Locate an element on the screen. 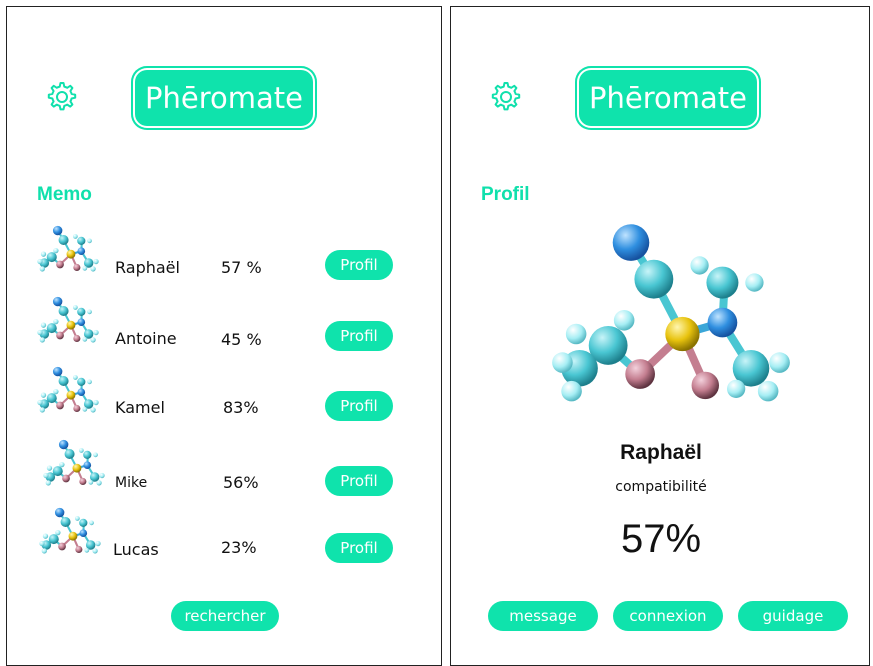 The width and height of the screenshot is (873, 666). compat-percent: 45 % is located at coordinates (241, 339).